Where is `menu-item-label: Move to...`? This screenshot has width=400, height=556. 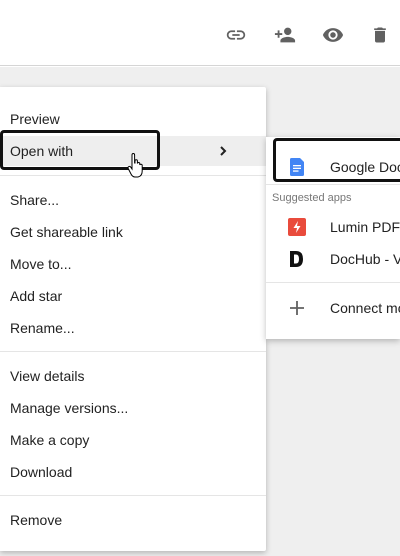 menu-item-label: Move to... is located at coordinates (41, 264).